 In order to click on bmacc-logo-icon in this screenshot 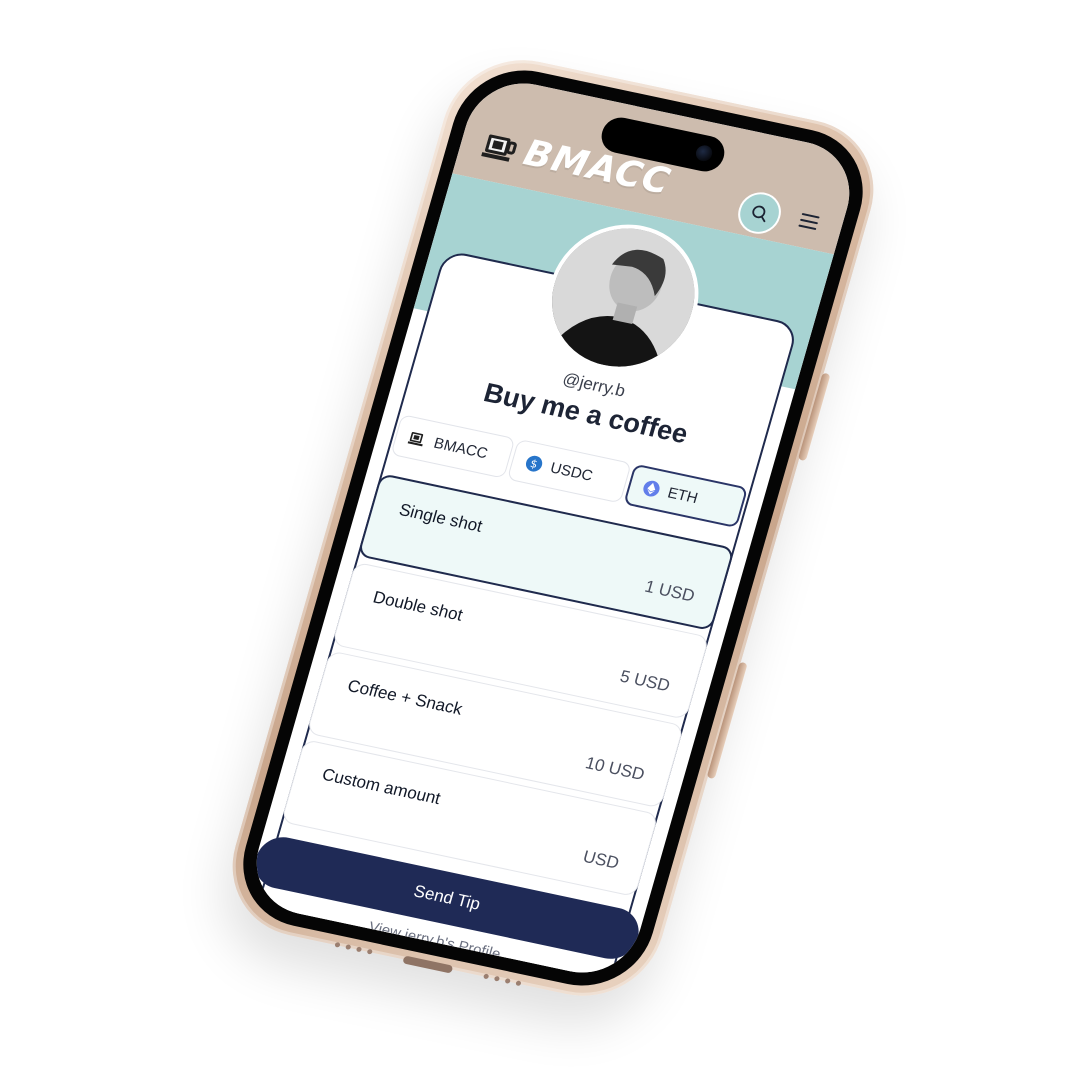, I will do `click(418, 438)`.